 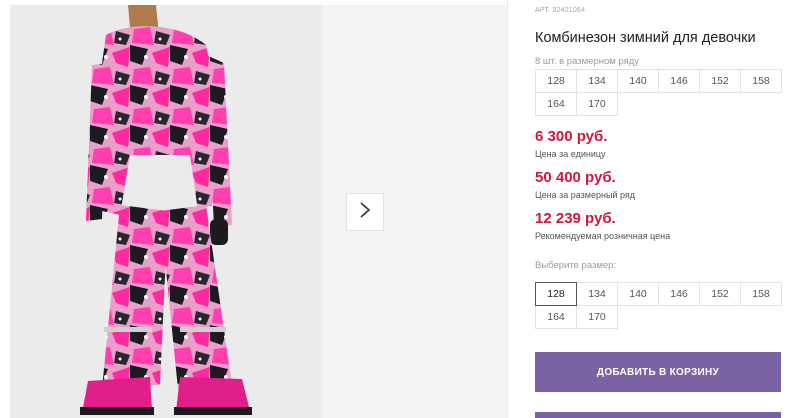 What do you see at coordinates (585, 195) in the screenshot?
I see `row-price-label: Цена за размерный ряд` at bounding box center [585, 195].